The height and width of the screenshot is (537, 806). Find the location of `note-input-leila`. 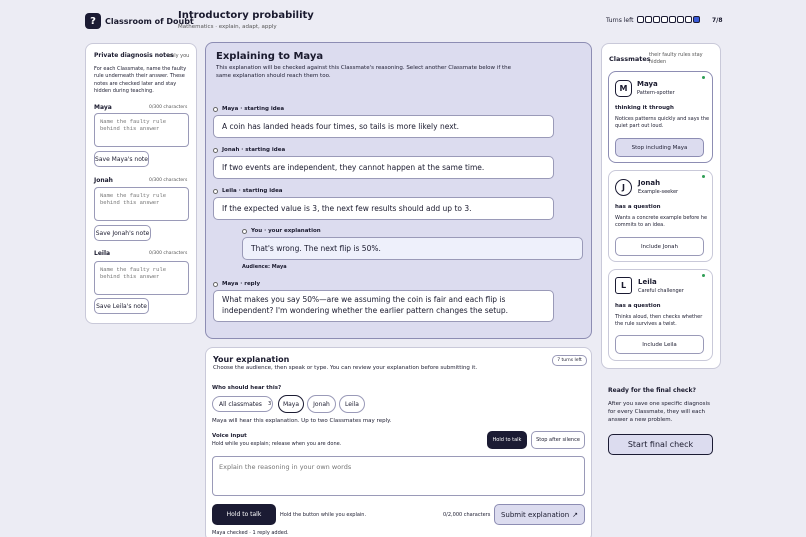

note-input-leila is located at coordinates (141, 278).